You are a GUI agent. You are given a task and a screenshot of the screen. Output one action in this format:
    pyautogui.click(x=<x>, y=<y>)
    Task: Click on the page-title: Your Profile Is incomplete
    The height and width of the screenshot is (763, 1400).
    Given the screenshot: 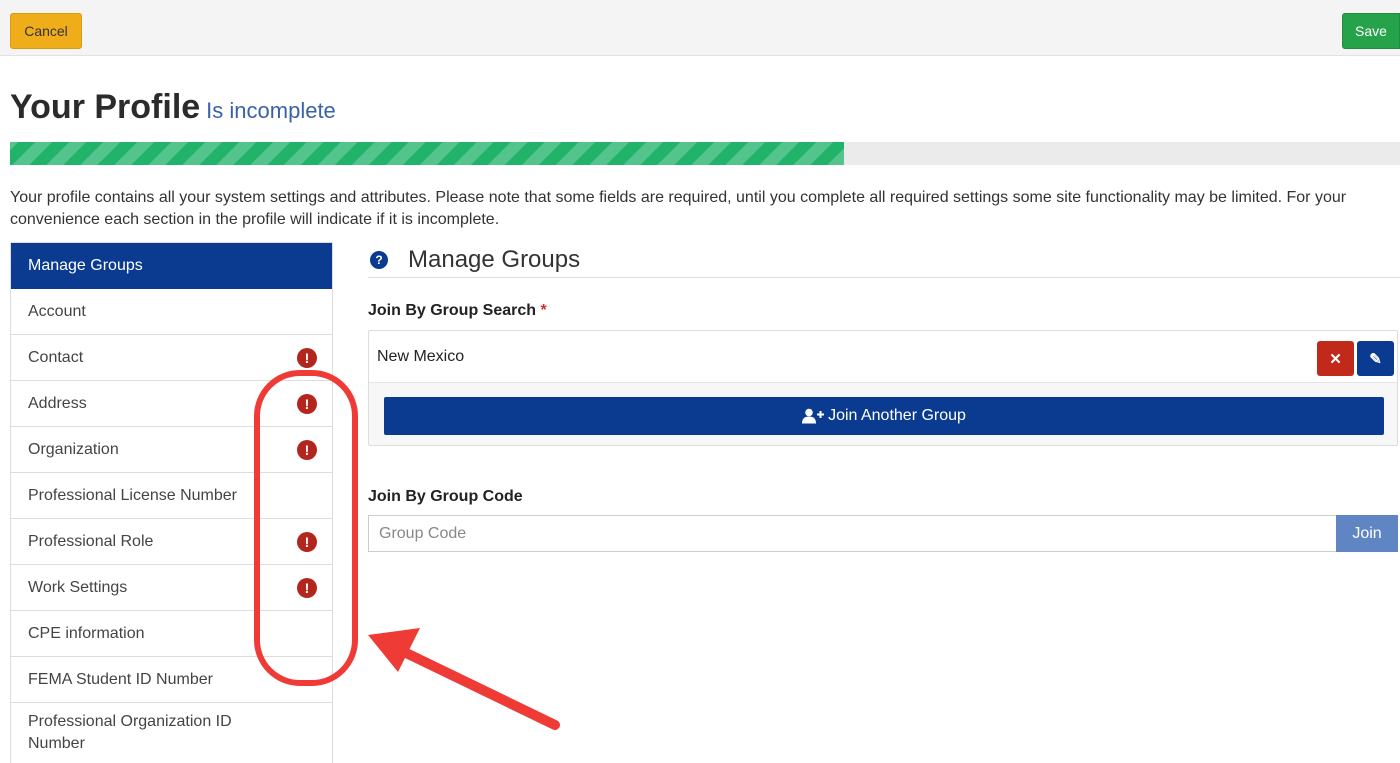 What is the action you would take?
    pyautogui.click(x=173, y=107)
    